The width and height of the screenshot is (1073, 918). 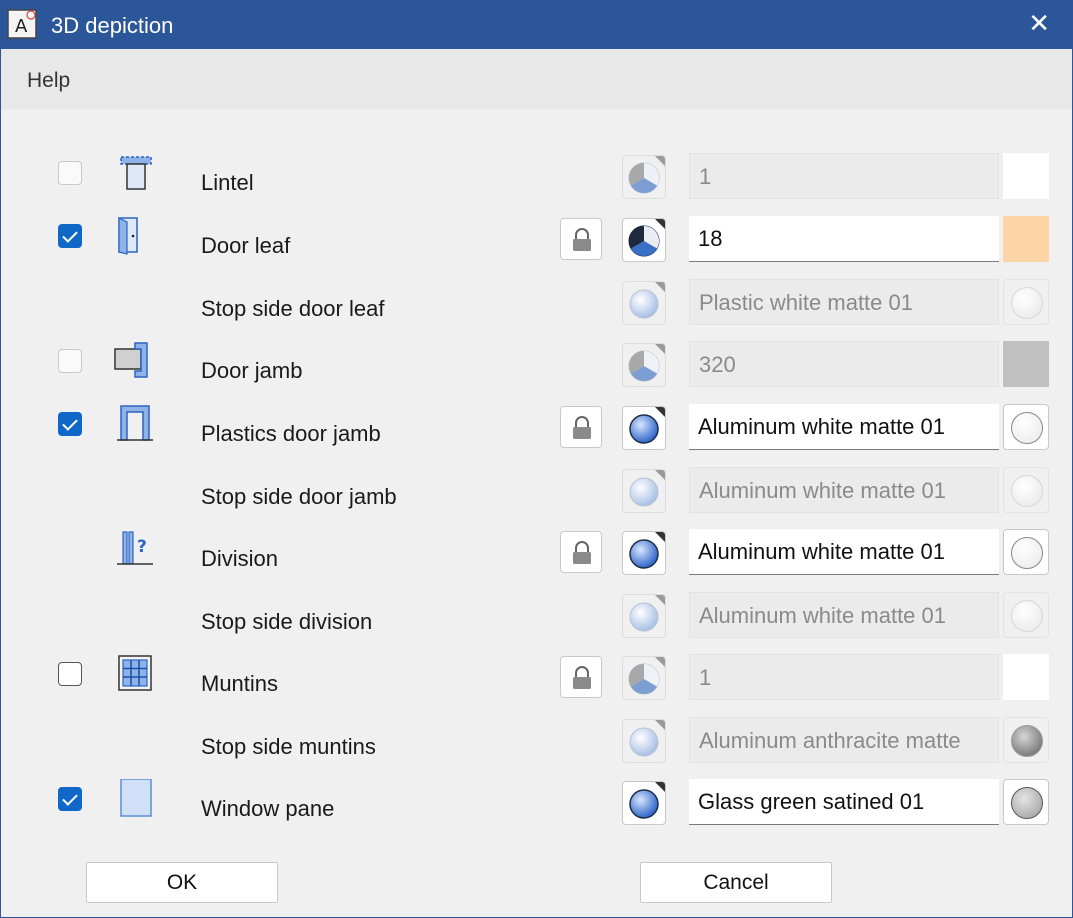 I want to click on row-division: ? Division Aluminum white matte 01, so click(x=536, y=555).